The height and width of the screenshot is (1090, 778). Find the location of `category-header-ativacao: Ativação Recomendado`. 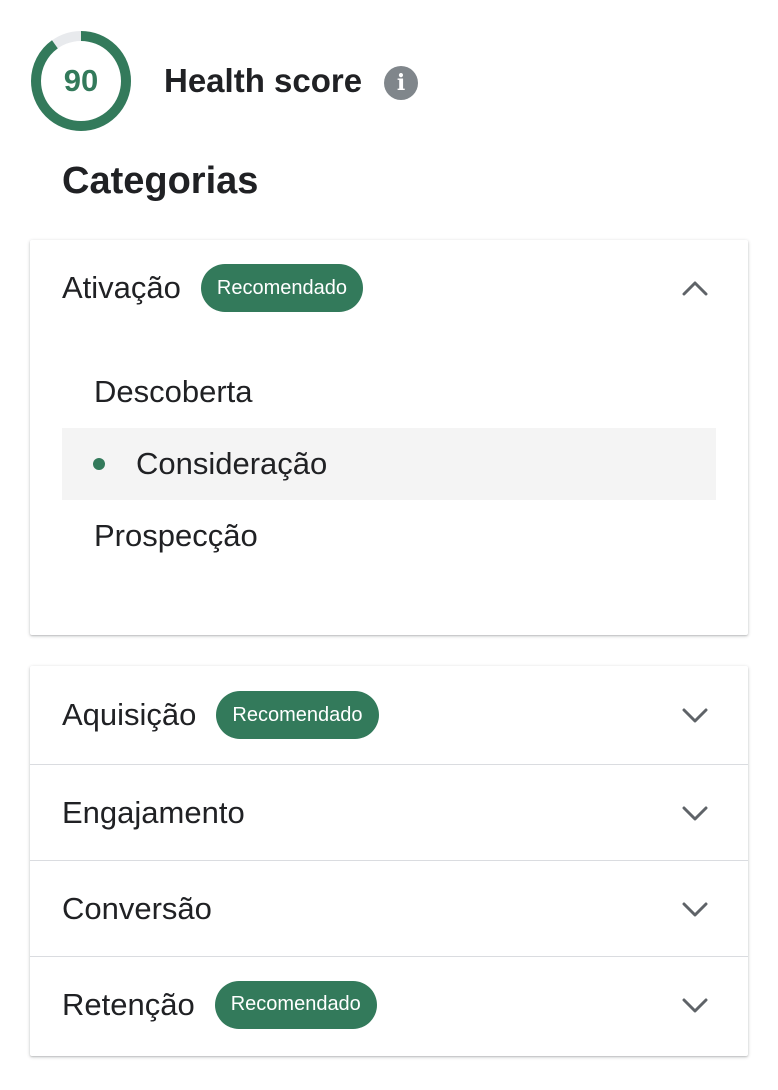

category-header-ativacao: Ativação Recomendado is located at coordinates (389, 288).